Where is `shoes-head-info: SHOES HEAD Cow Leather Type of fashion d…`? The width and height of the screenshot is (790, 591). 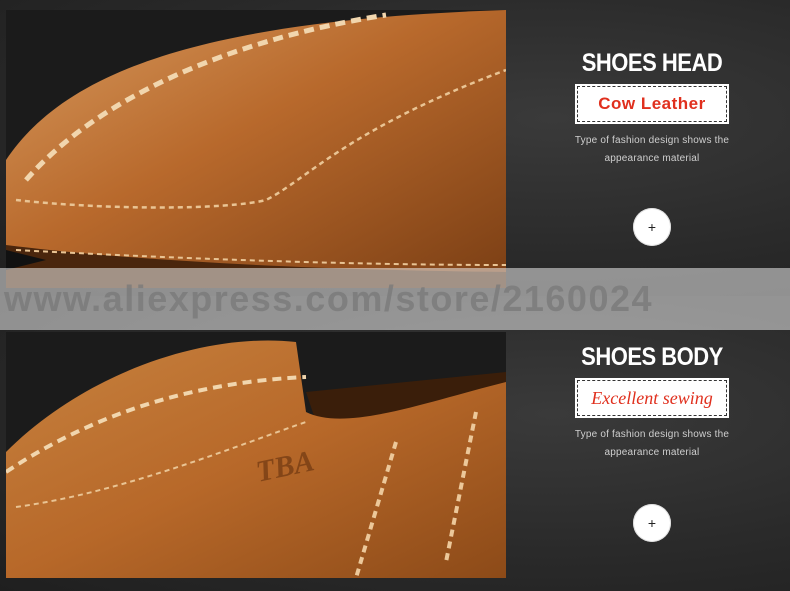
shoes-head-info: SHOES HEAD Cow Leather Type of fashion d… is located at coordinates (652, 108).